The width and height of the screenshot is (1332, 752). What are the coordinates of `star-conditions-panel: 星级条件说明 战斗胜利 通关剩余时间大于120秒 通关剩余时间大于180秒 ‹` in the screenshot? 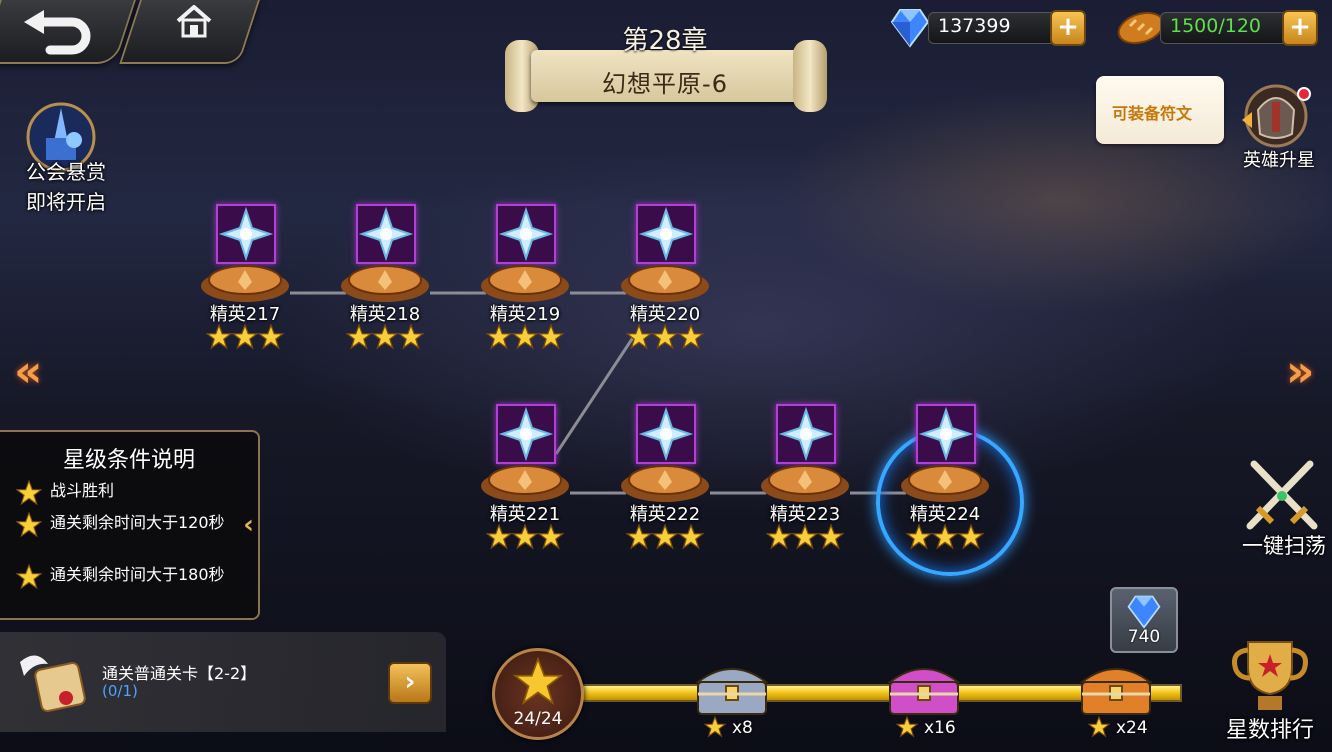 It's located at (130, 525).